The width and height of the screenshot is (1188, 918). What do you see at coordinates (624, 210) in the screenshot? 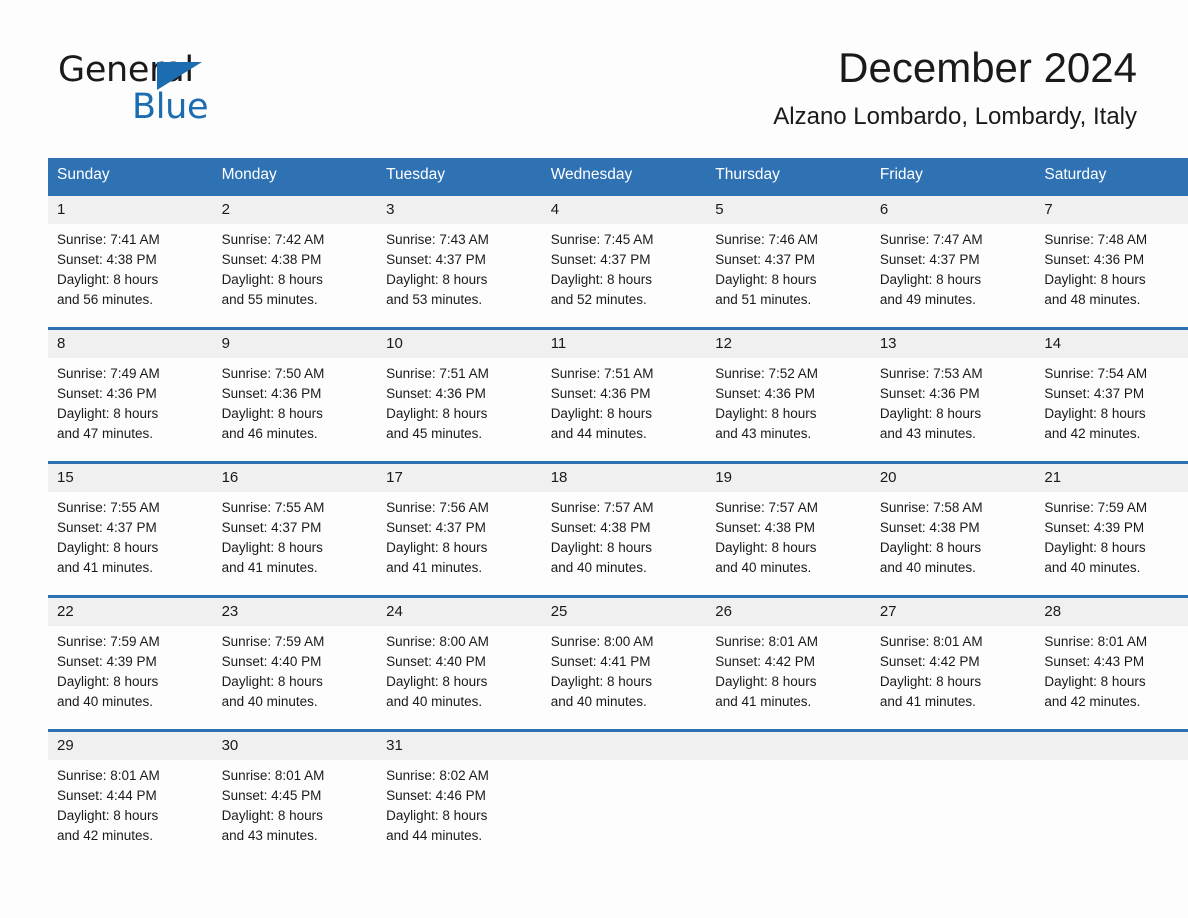
I see `day-number: 4` at bounding box center [624, 210].